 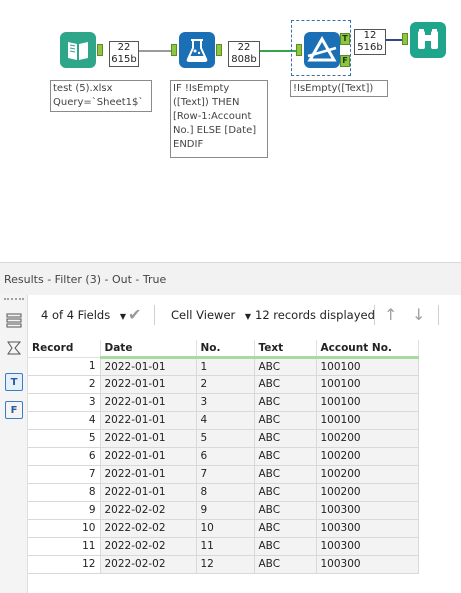 What do you see at coordinates (64, 420) in the screenshot?
I see `cell-record: 4` at bounding box center [64, 420].